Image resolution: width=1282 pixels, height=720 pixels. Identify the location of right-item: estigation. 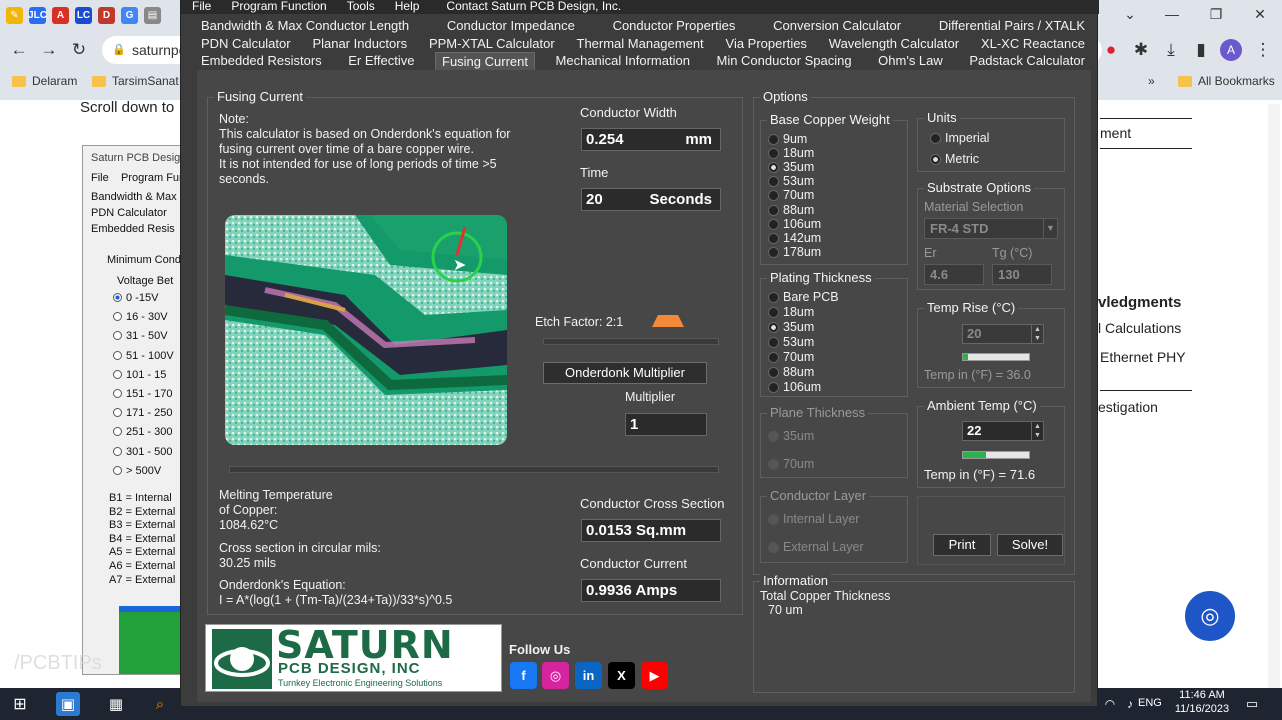
(1128, 407).